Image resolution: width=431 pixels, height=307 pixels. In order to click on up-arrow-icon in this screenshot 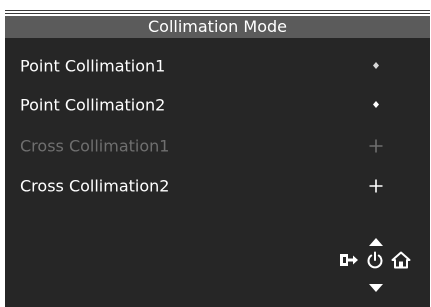, I will do `click(376, 241)`.